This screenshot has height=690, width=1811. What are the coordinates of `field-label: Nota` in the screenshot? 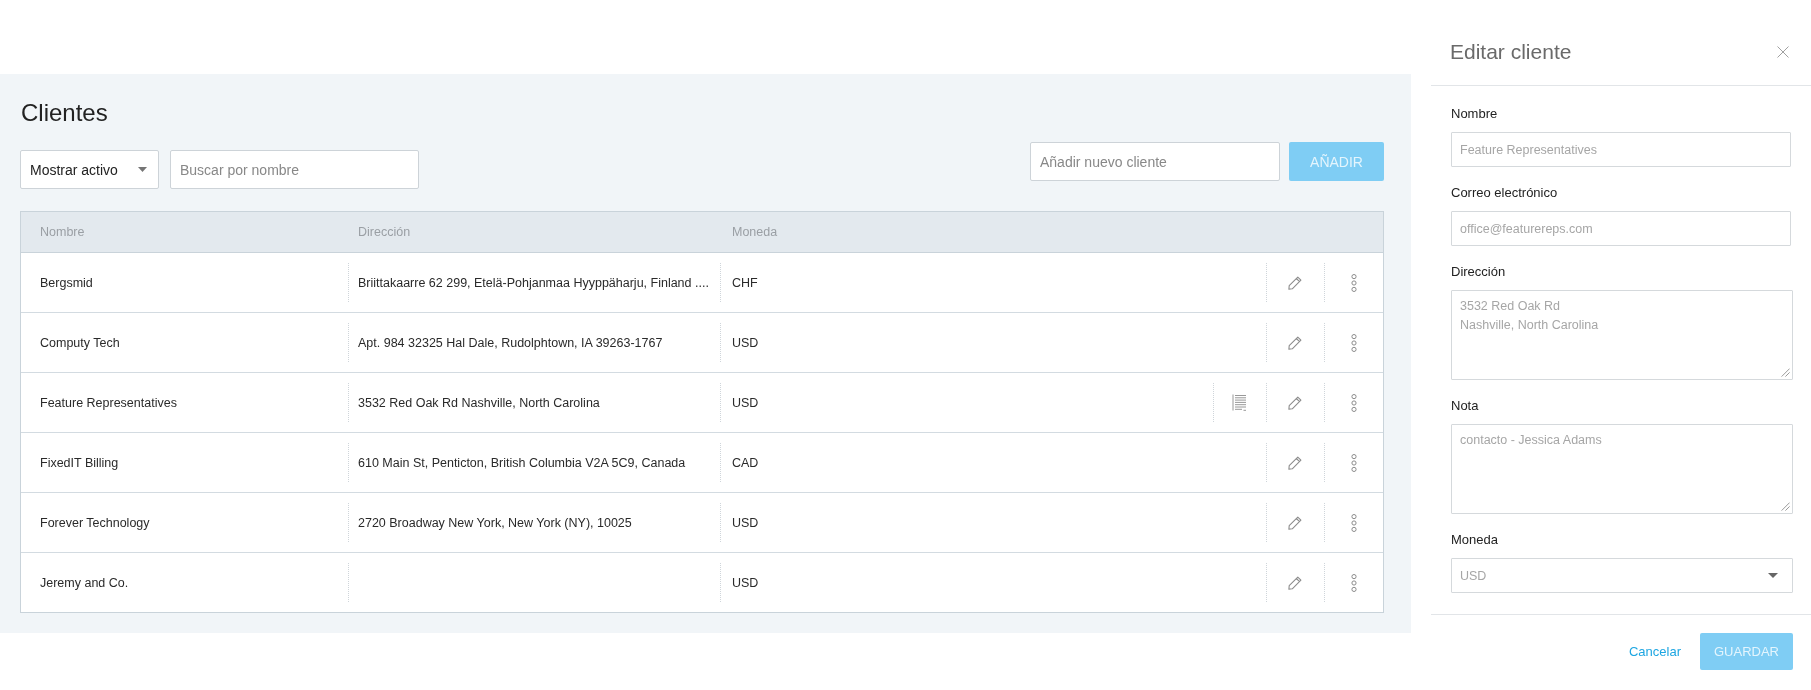 It's located at (1465, 405).